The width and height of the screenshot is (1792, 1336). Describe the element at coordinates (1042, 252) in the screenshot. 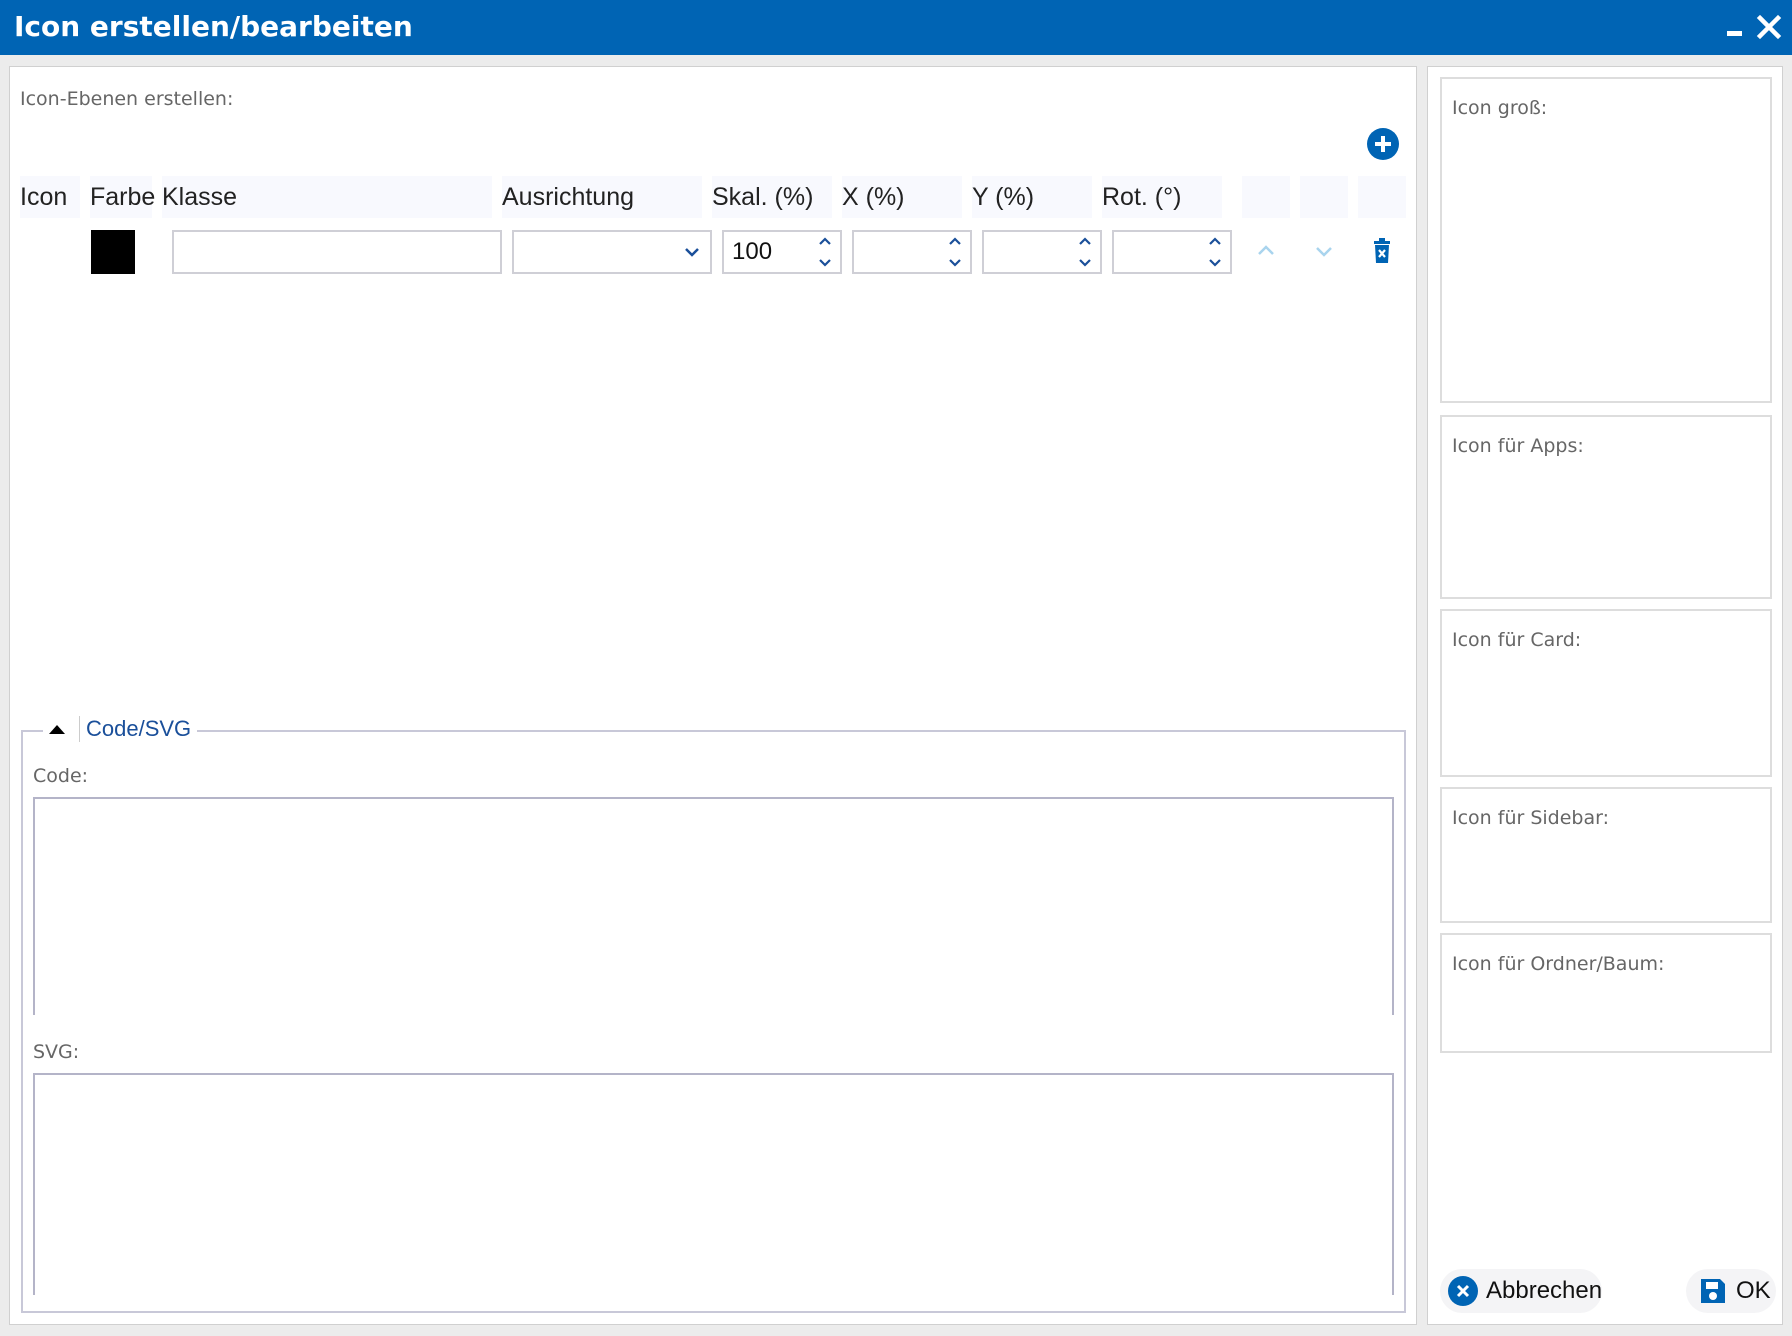

I see `y-input` at that location.